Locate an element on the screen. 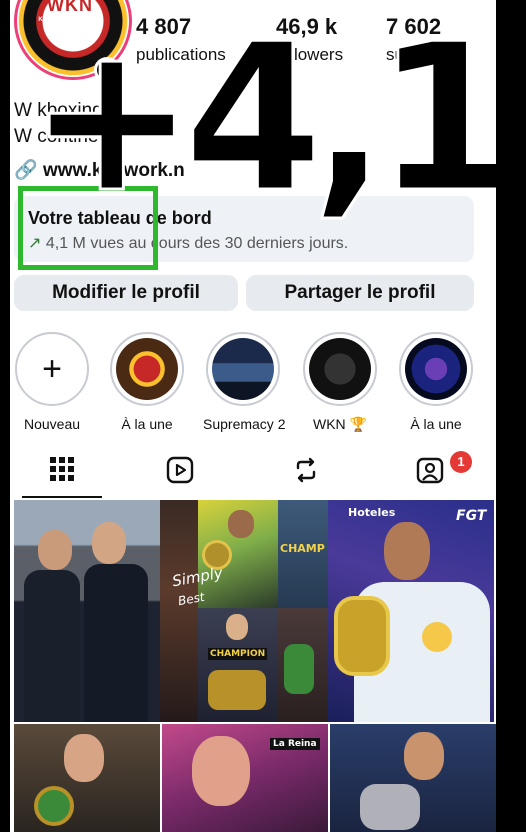 This screenshot has width=526, height=832. edit-profile-button: Modifier le profil is located at coordinates (126, 293).